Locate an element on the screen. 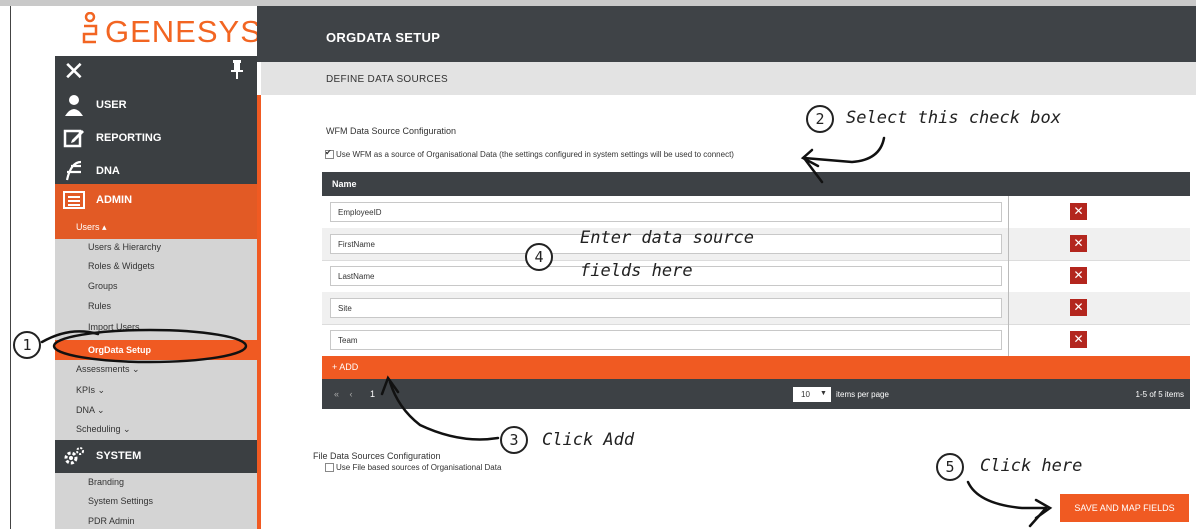 The height and width of the screenshot is (529, 1196). step-3-badge: 3 is located at coordinates (514, 440).